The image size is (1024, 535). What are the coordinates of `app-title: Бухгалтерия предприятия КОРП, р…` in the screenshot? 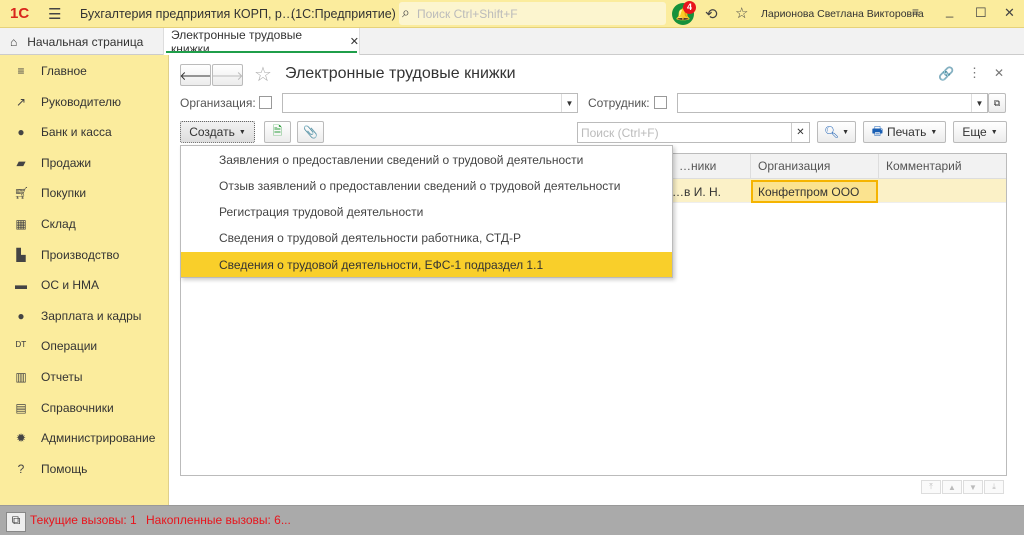 It's located at (187, 14).